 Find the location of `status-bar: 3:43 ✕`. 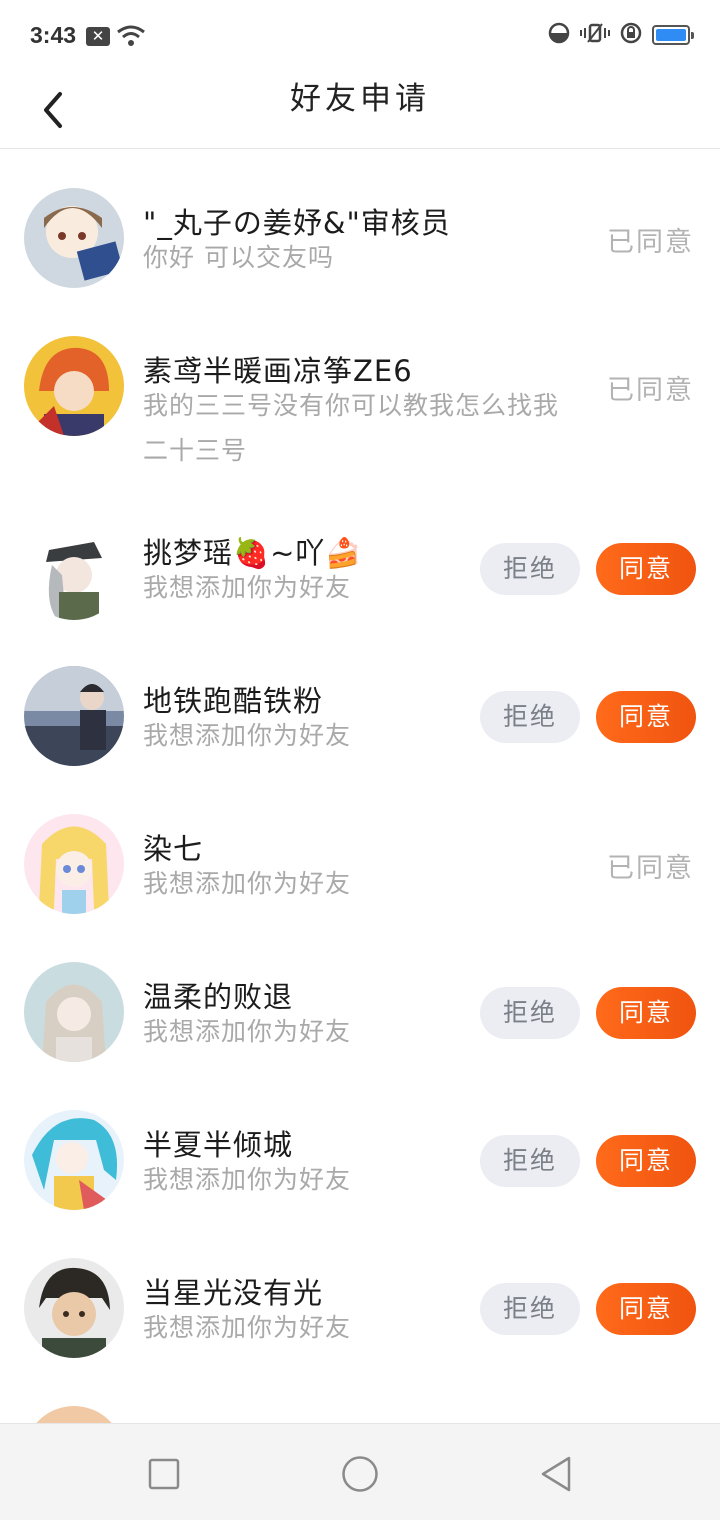

status-bar: 3:43 ✕ is located at coordinates (360, 36).